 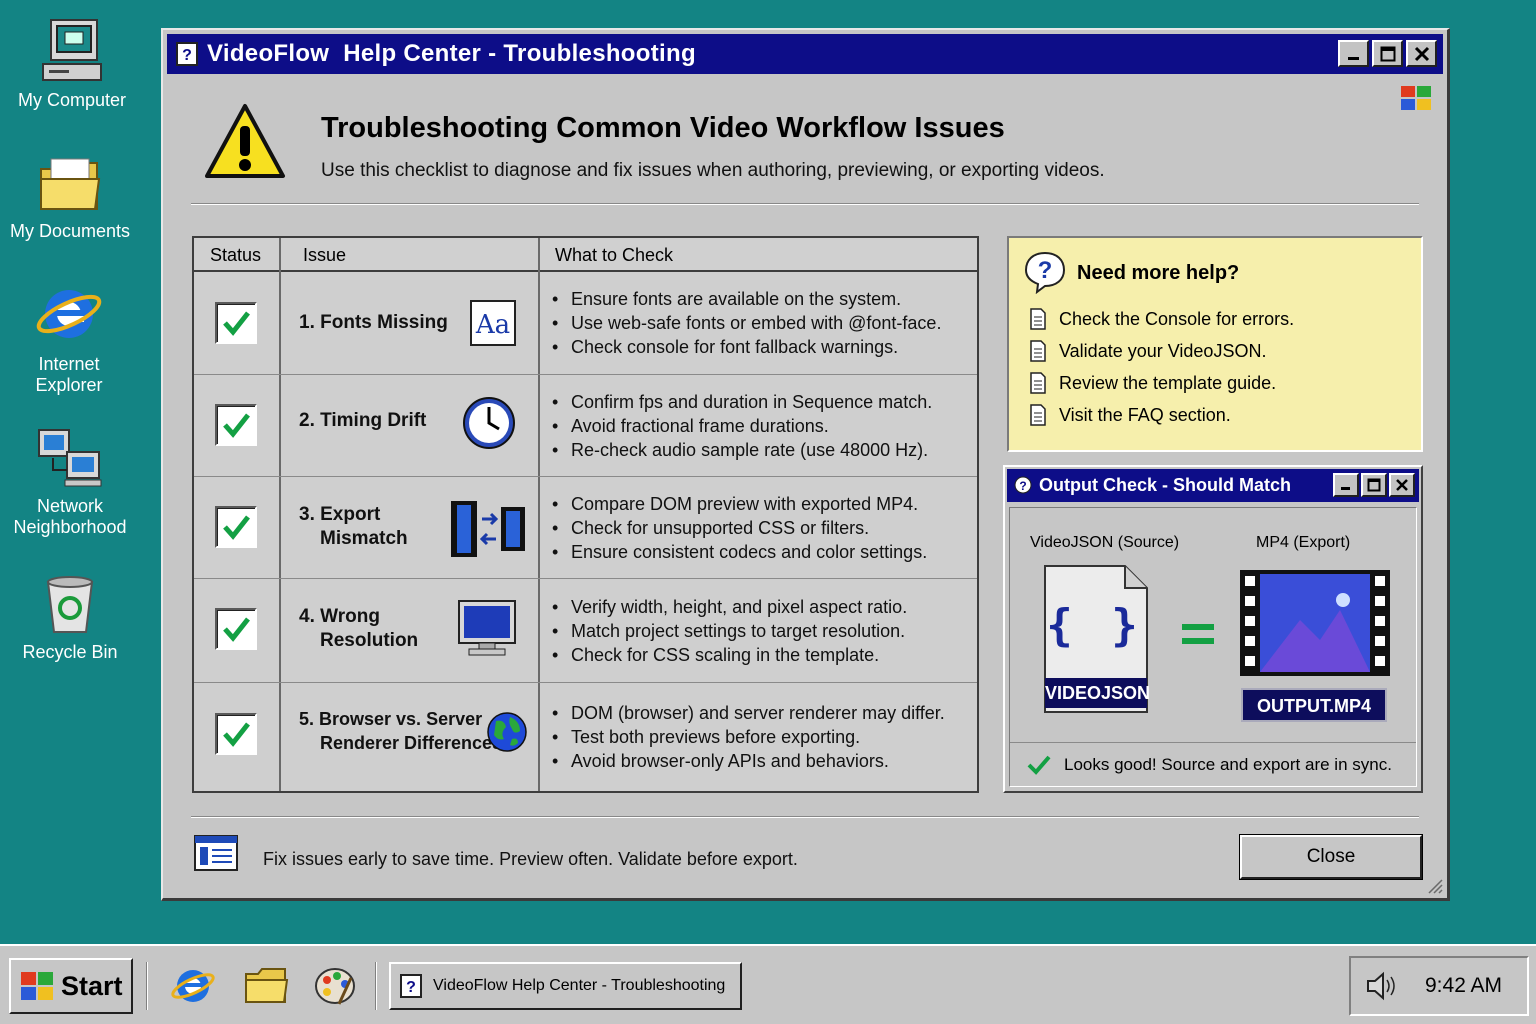 What do you see at coordinates (216, 853) in the screenshot?
I see `checklist-icon` at bounding box center [216, 853].